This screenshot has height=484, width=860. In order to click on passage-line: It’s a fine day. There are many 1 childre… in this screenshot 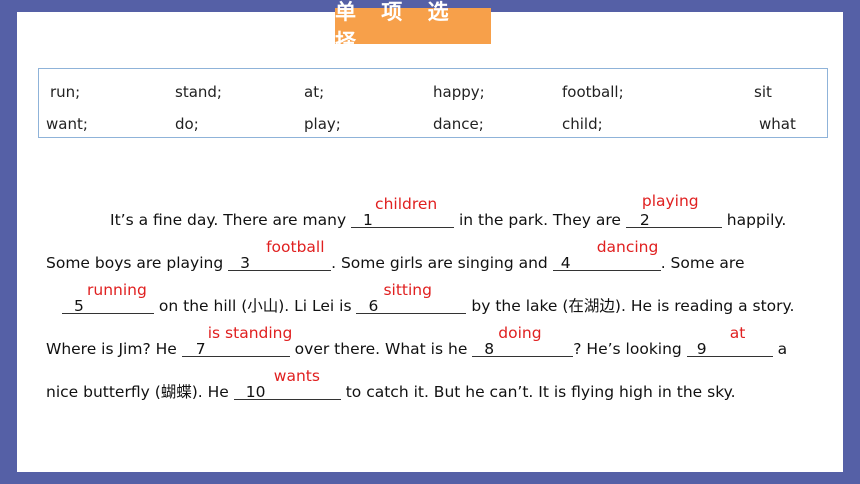, I will do `click(448, 210)`.